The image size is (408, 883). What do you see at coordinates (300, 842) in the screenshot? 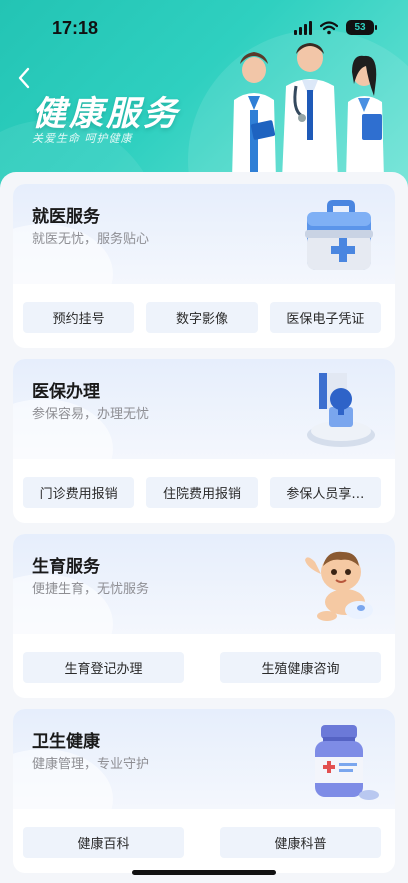
I see `health-education-button: 健康科普` at bounding box center [300, 842].